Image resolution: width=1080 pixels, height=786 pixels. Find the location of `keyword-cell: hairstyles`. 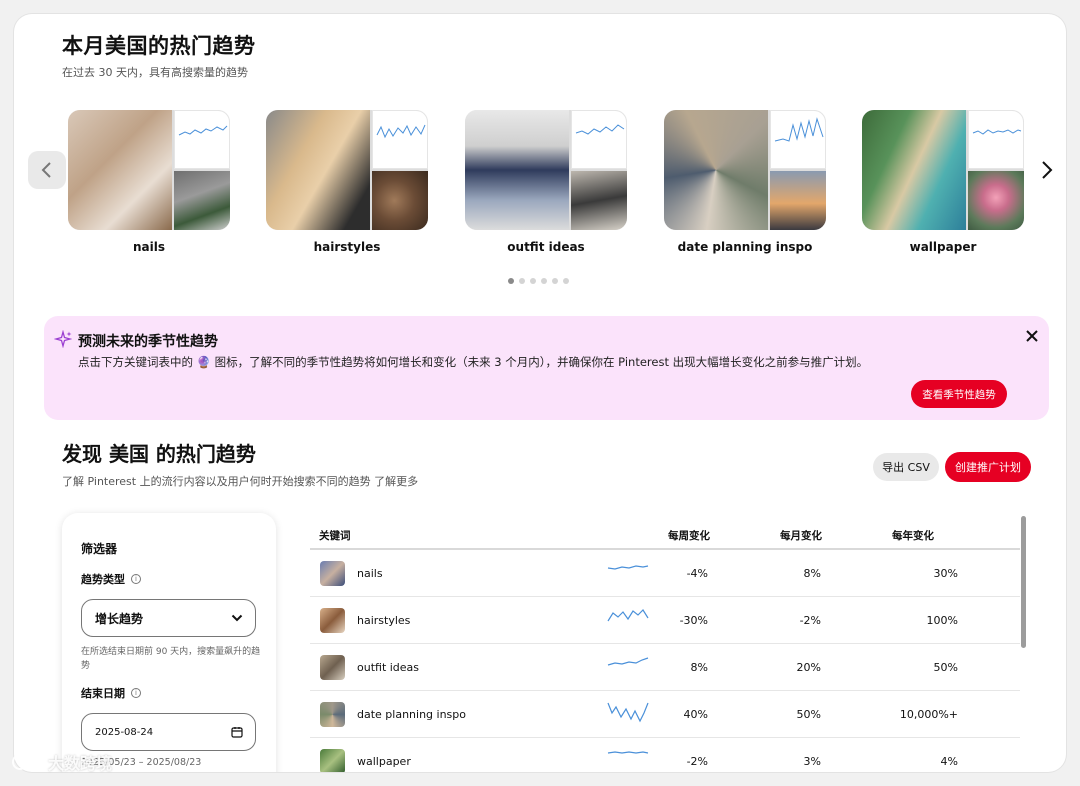

keyword-cell: hairstyles is located at coordinates (383, 620).